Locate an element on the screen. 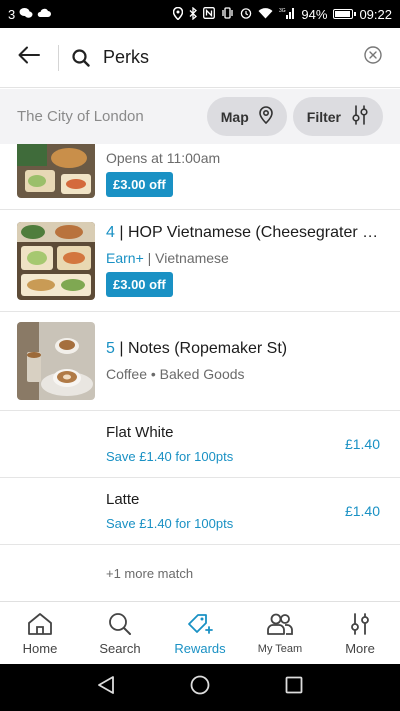 The image size is (400, 711). product-name: Flat White is located at coordinates (140, 432).